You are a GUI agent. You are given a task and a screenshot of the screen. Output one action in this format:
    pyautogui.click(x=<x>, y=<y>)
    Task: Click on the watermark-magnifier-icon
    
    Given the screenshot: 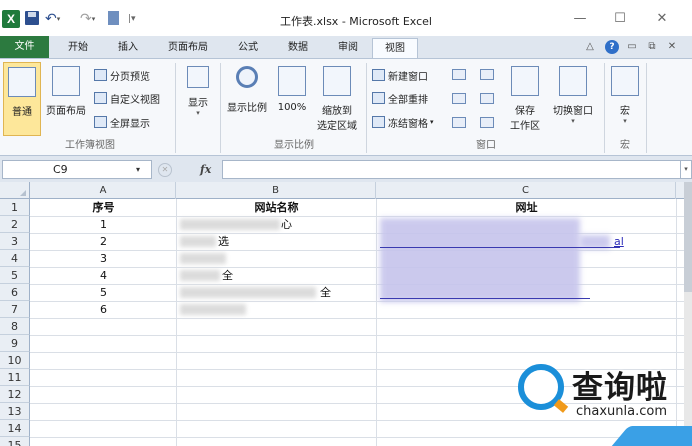 What is the action you would take?
    pyautogui.click(x=541, y=387)
    